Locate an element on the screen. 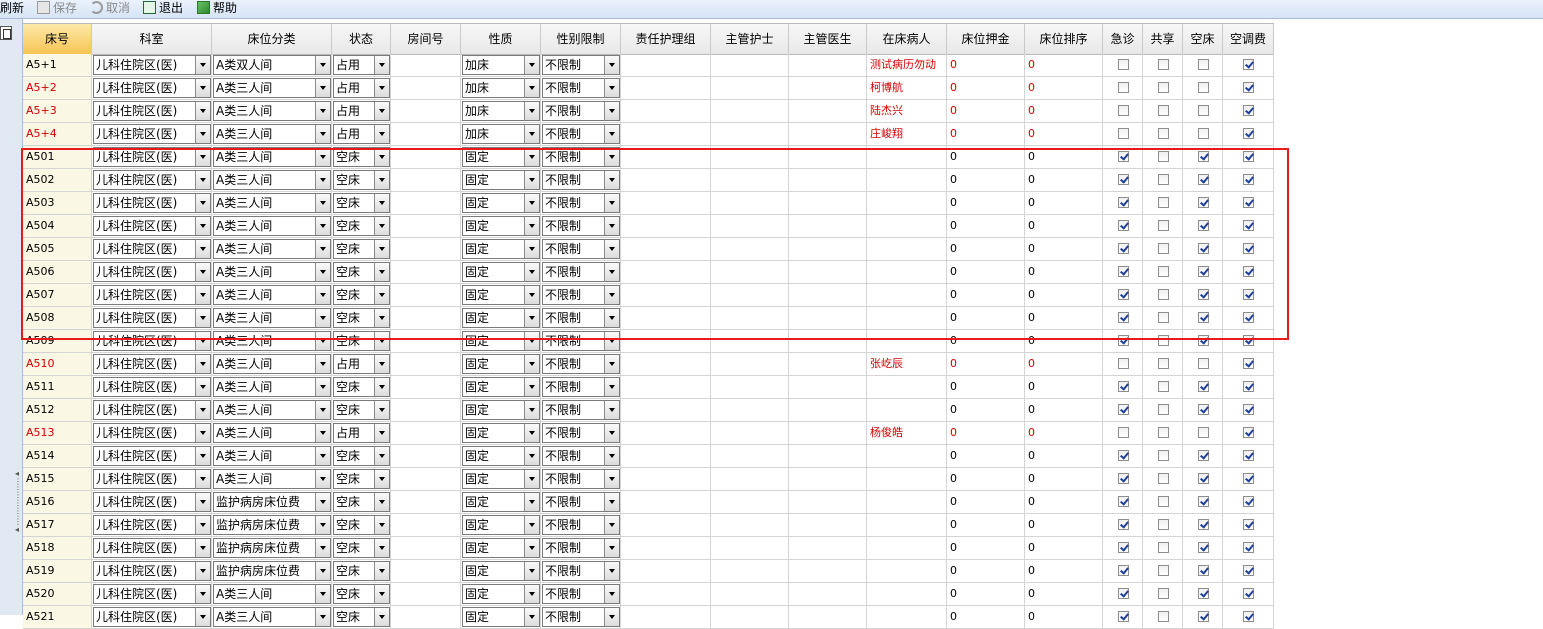  bed-number: A511 is located at coordinates (57, 387).